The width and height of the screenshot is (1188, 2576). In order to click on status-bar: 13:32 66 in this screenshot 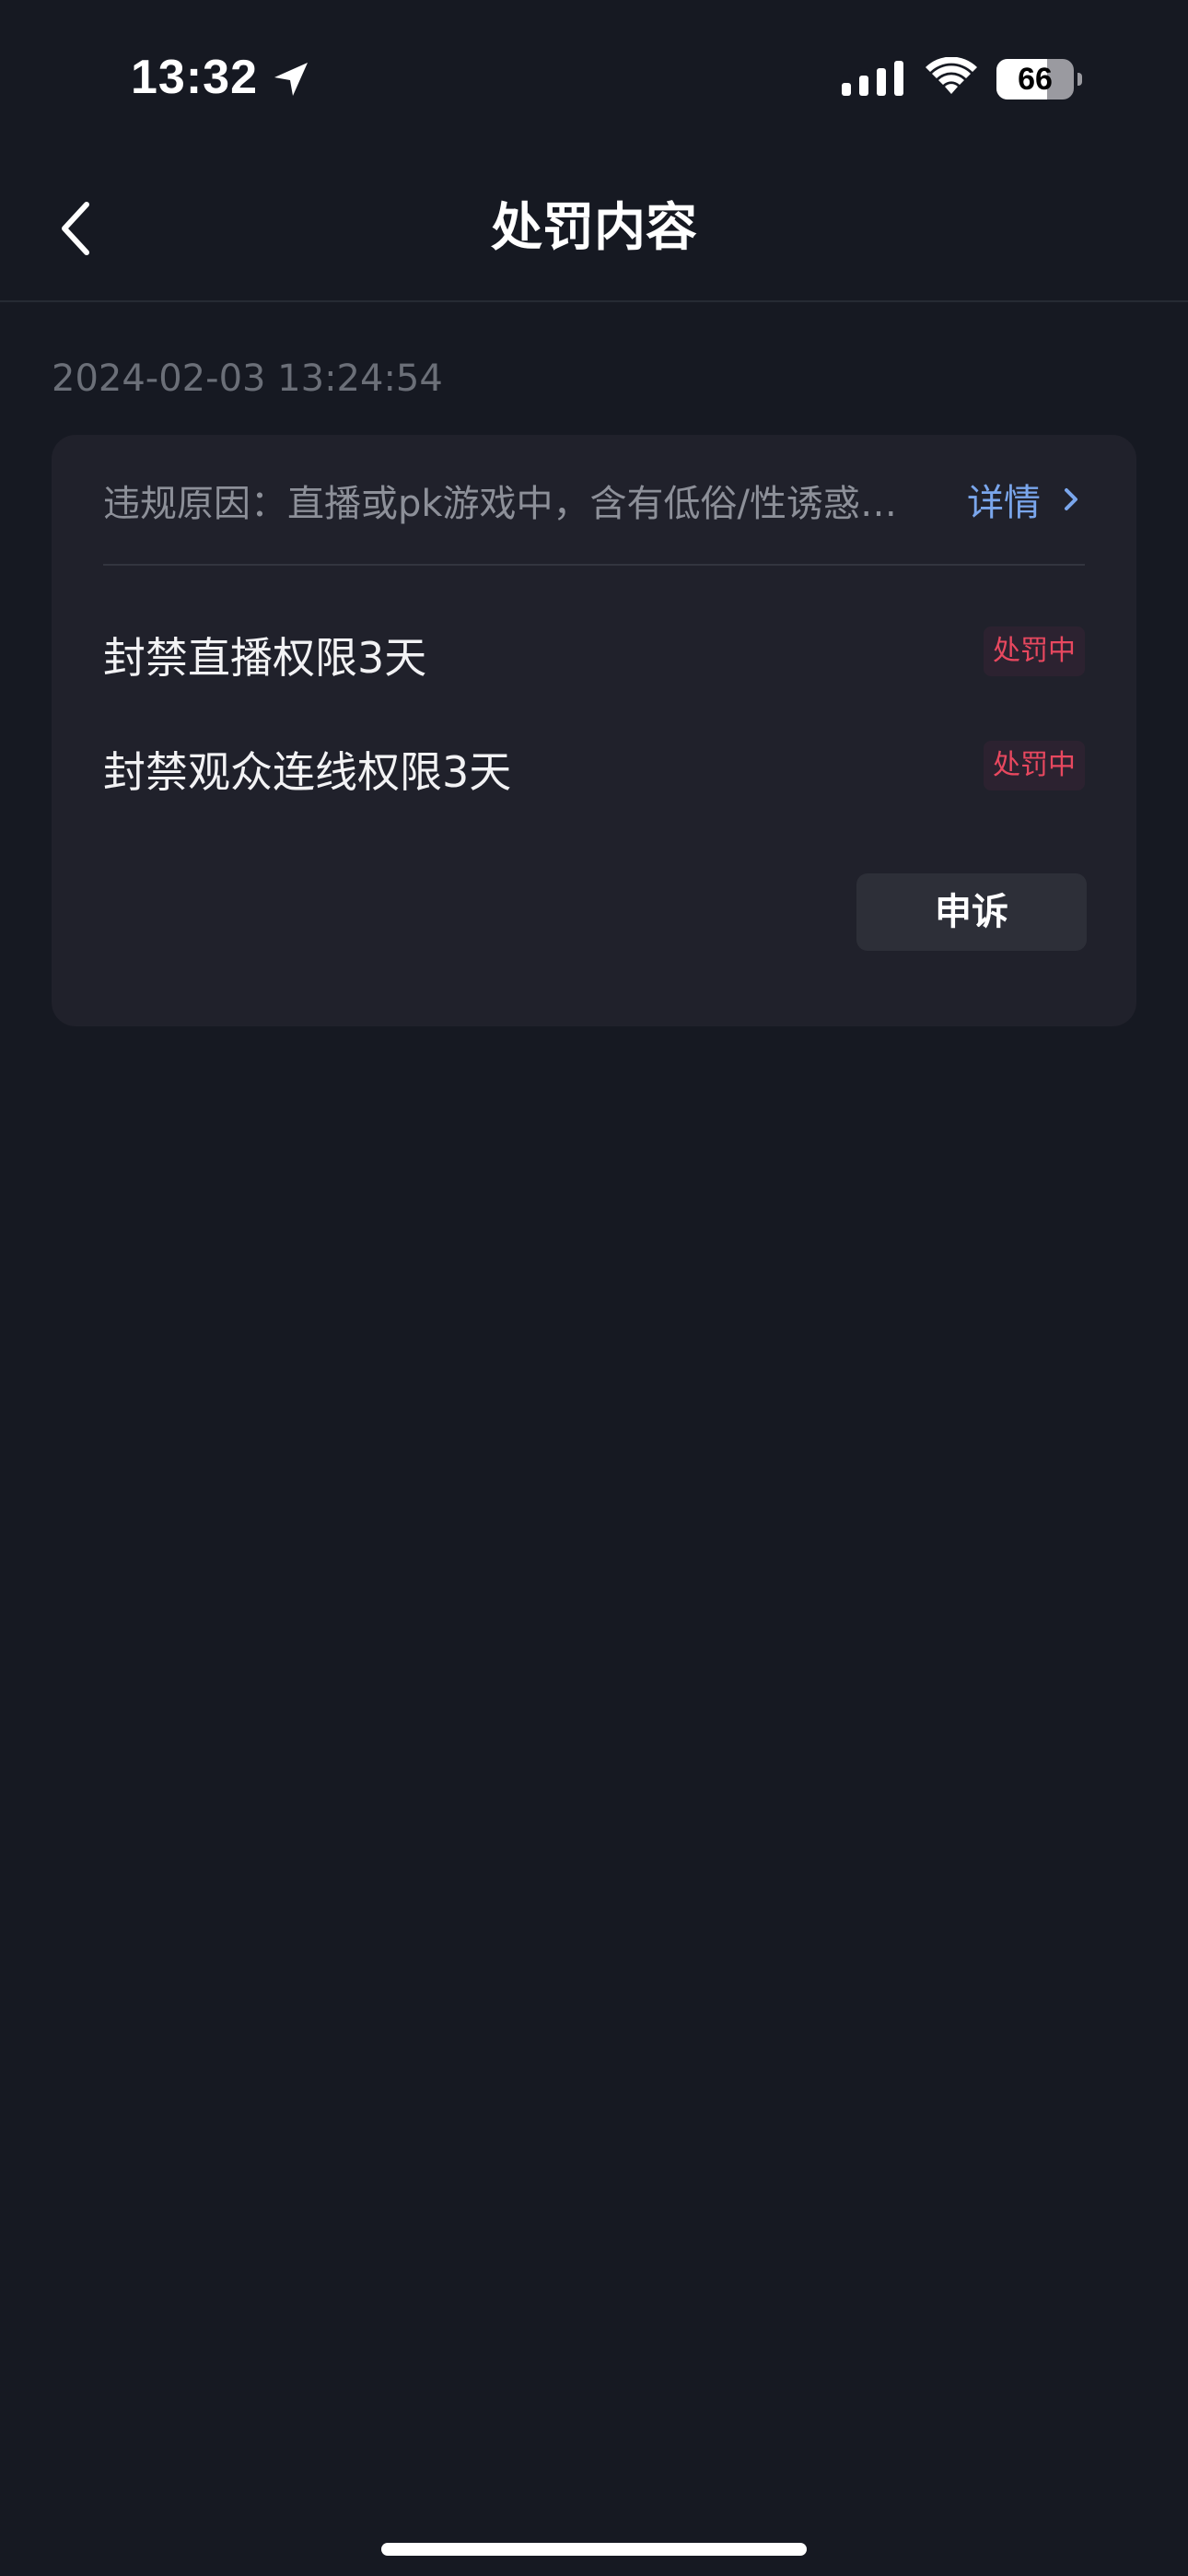, I will do `click(594, 78)`.